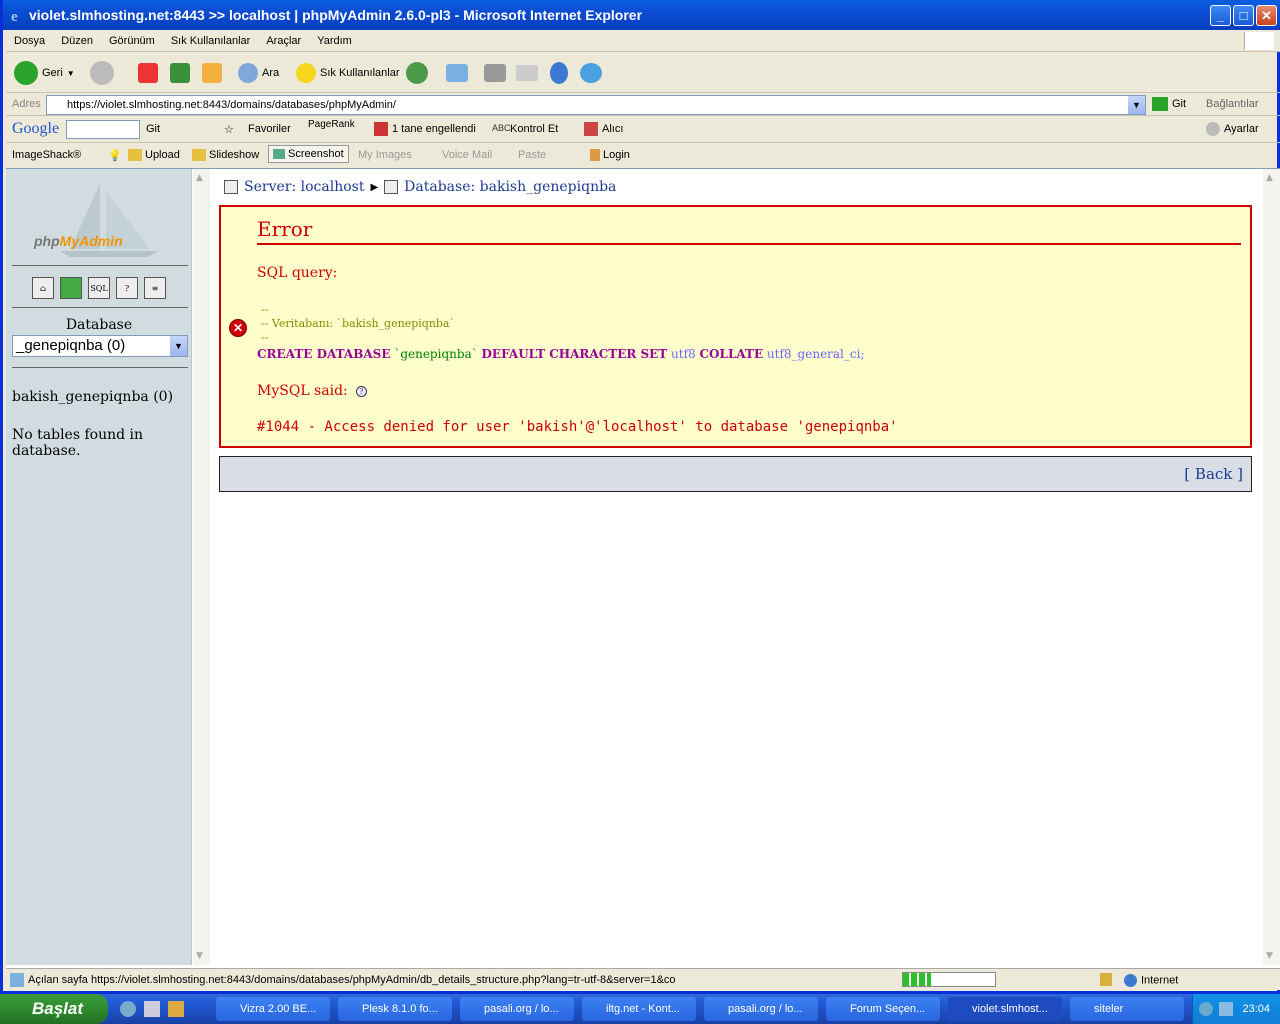 The height and width of the screenshot is (1024, 1280). What do you see at coordinates (1160, 104) in the screenshot?
I see `go-arrow-icon` at bounding box center [1160, 104].